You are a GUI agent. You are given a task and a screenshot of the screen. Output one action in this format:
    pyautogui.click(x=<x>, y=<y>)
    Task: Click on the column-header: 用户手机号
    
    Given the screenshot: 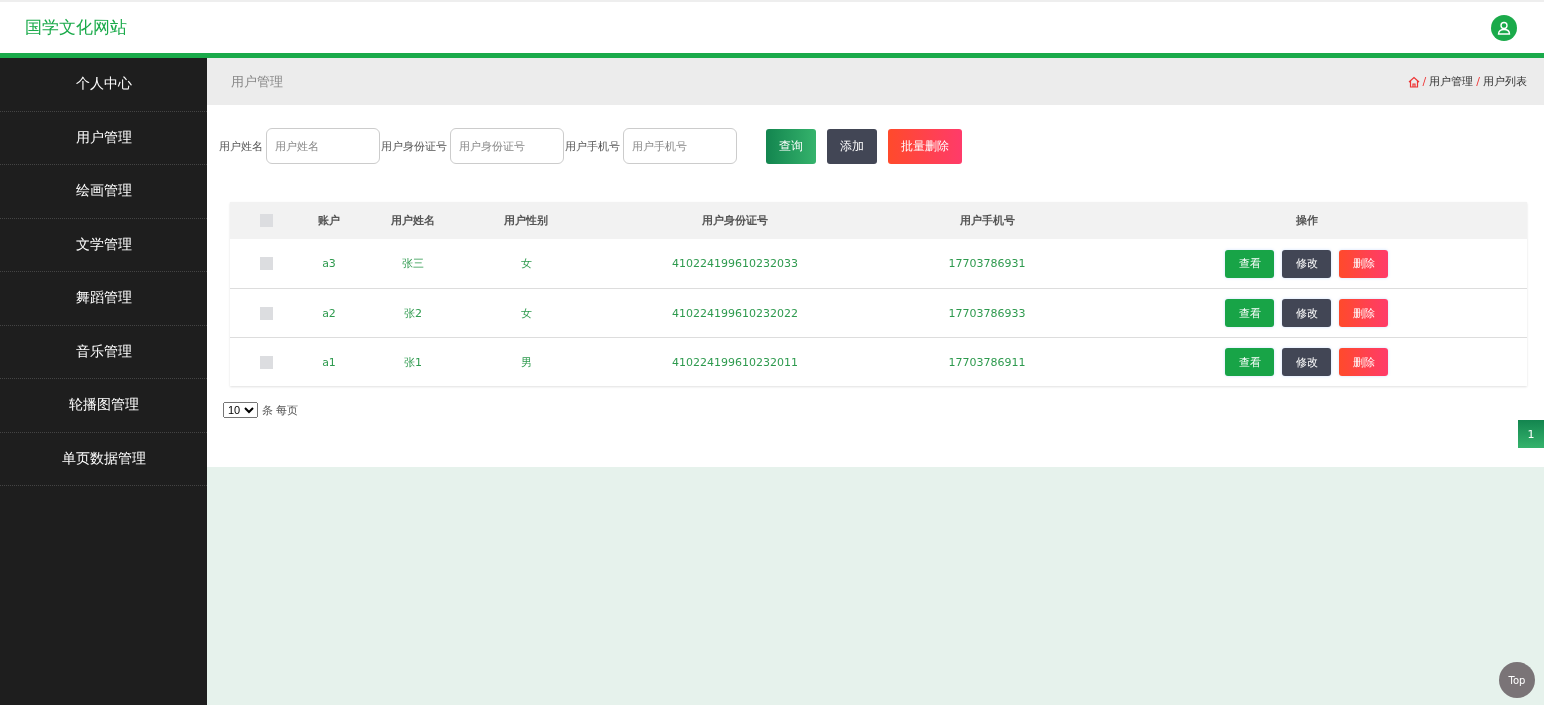 What is the action you would take?
    pyautogui.click(x=987, y=220)
    